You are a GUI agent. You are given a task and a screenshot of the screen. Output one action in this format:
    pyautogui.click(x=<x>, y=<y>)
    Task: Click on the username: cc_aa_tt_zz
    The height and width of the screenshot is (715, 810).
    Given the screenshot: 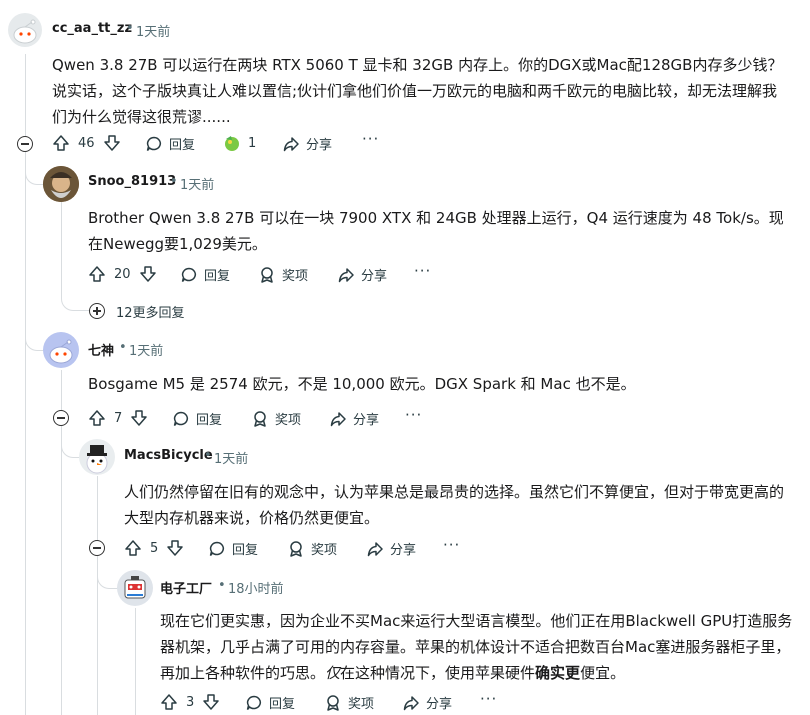 What is the action you would take?
    pyautogui.click(x=92, y=28)
    